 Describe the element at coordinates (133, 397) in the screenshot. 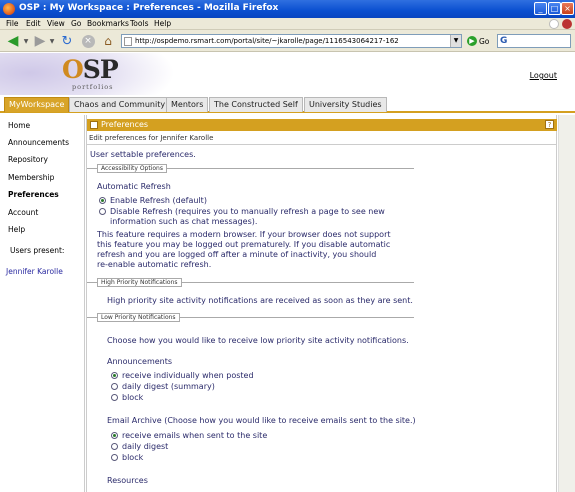

I see `announcements-block-label: block` at that location.